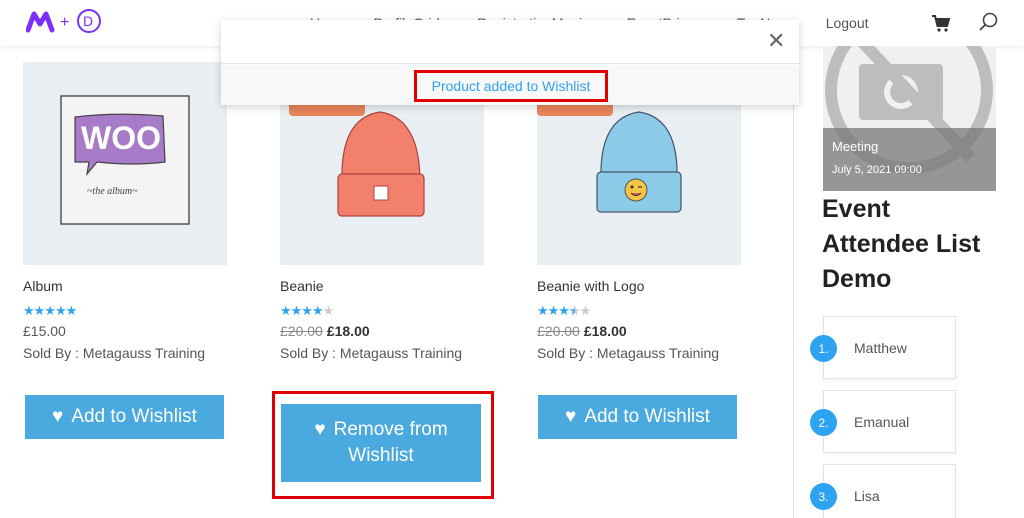  I want to click on wishlist-message: Product added to Wishlist, so click(511, 86).